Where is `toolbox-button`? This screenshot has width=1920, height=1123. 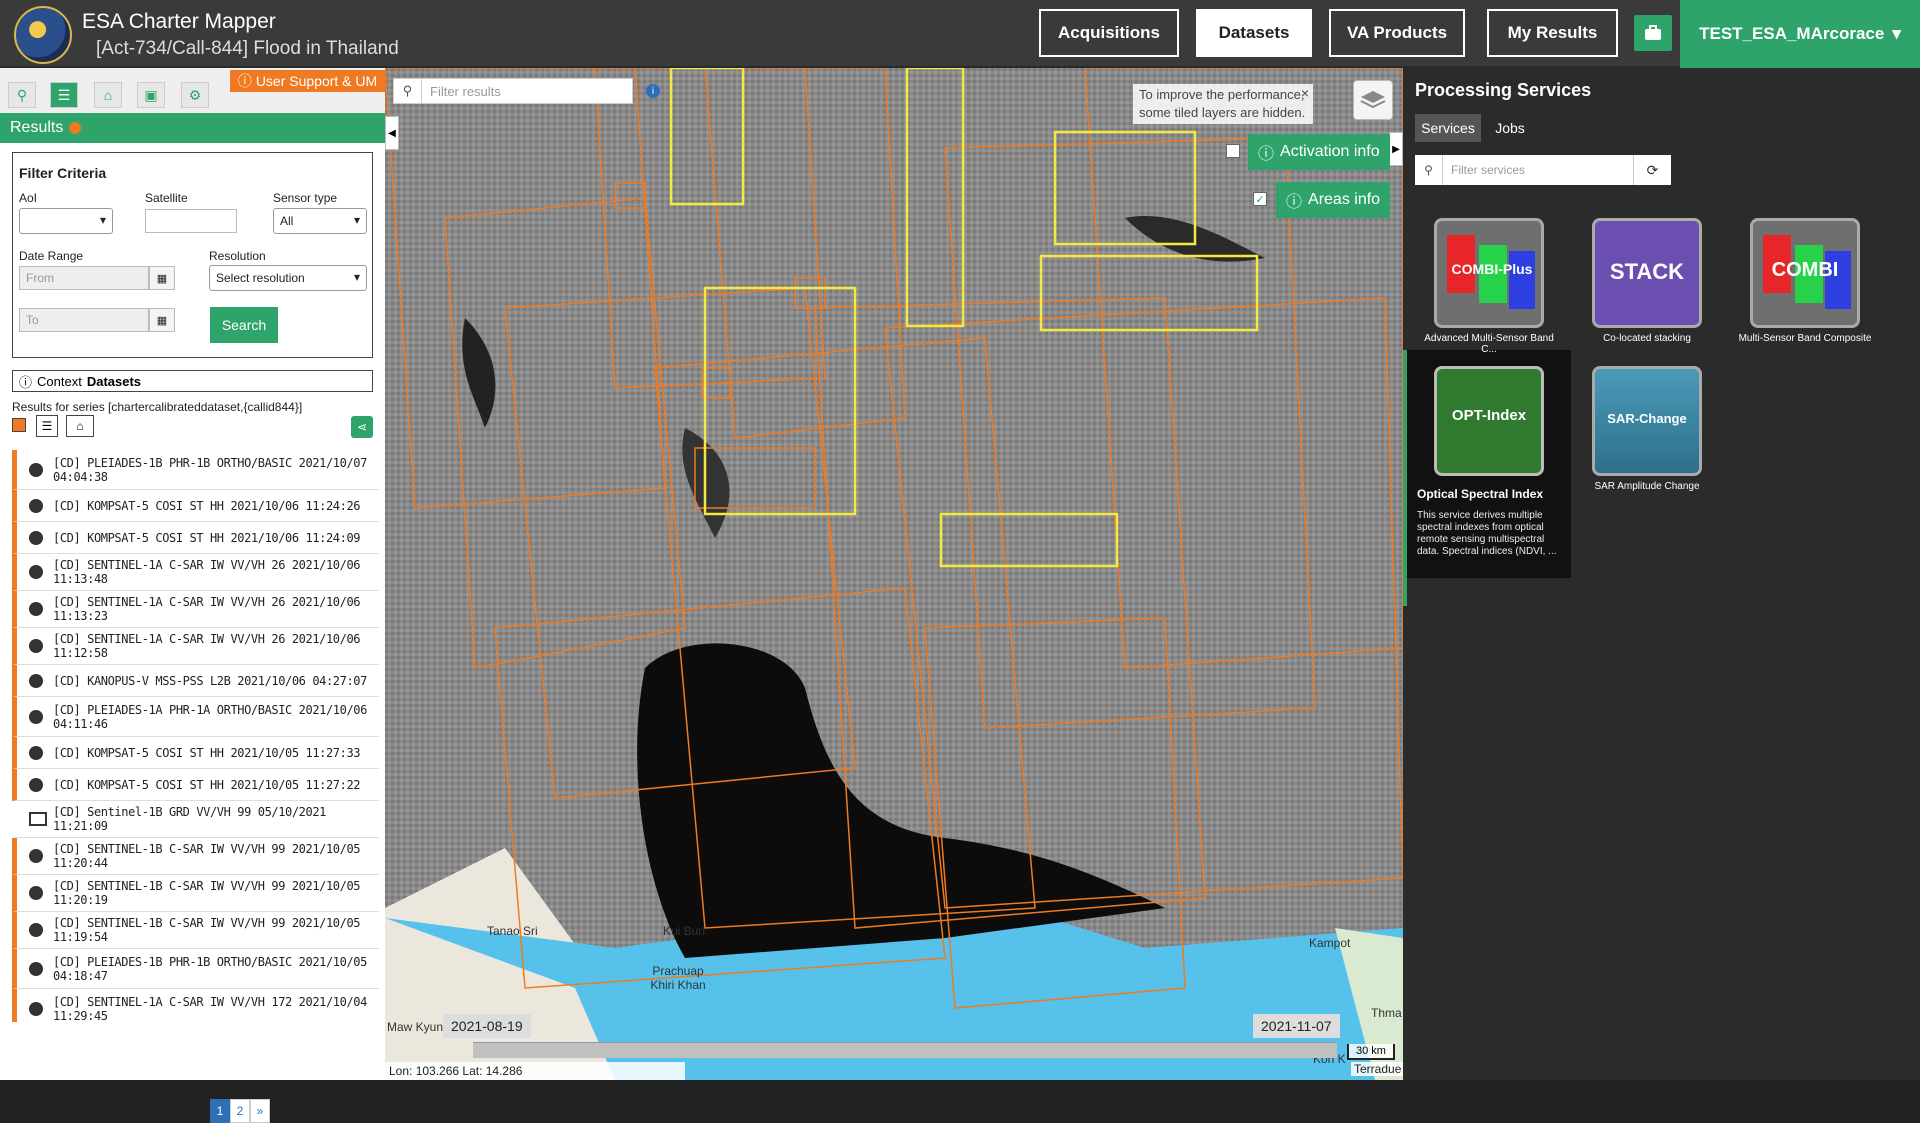
toolbox-button is located at coordinates (1653, 33).